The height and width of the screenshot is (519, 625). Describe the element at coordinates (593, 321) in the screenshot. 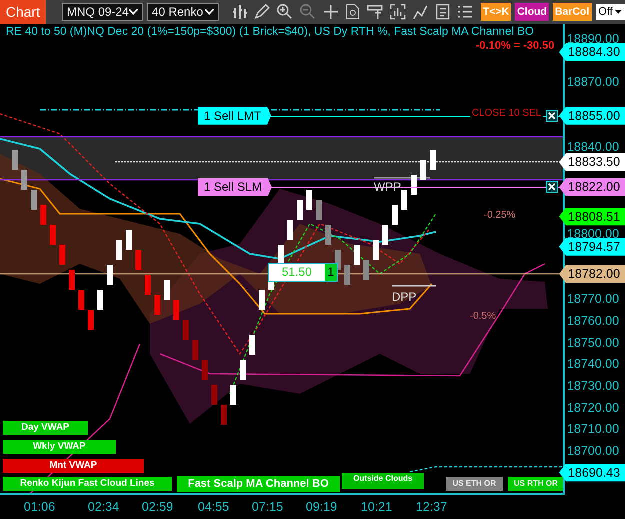

I see `price-tick: 18760.00` at that location.